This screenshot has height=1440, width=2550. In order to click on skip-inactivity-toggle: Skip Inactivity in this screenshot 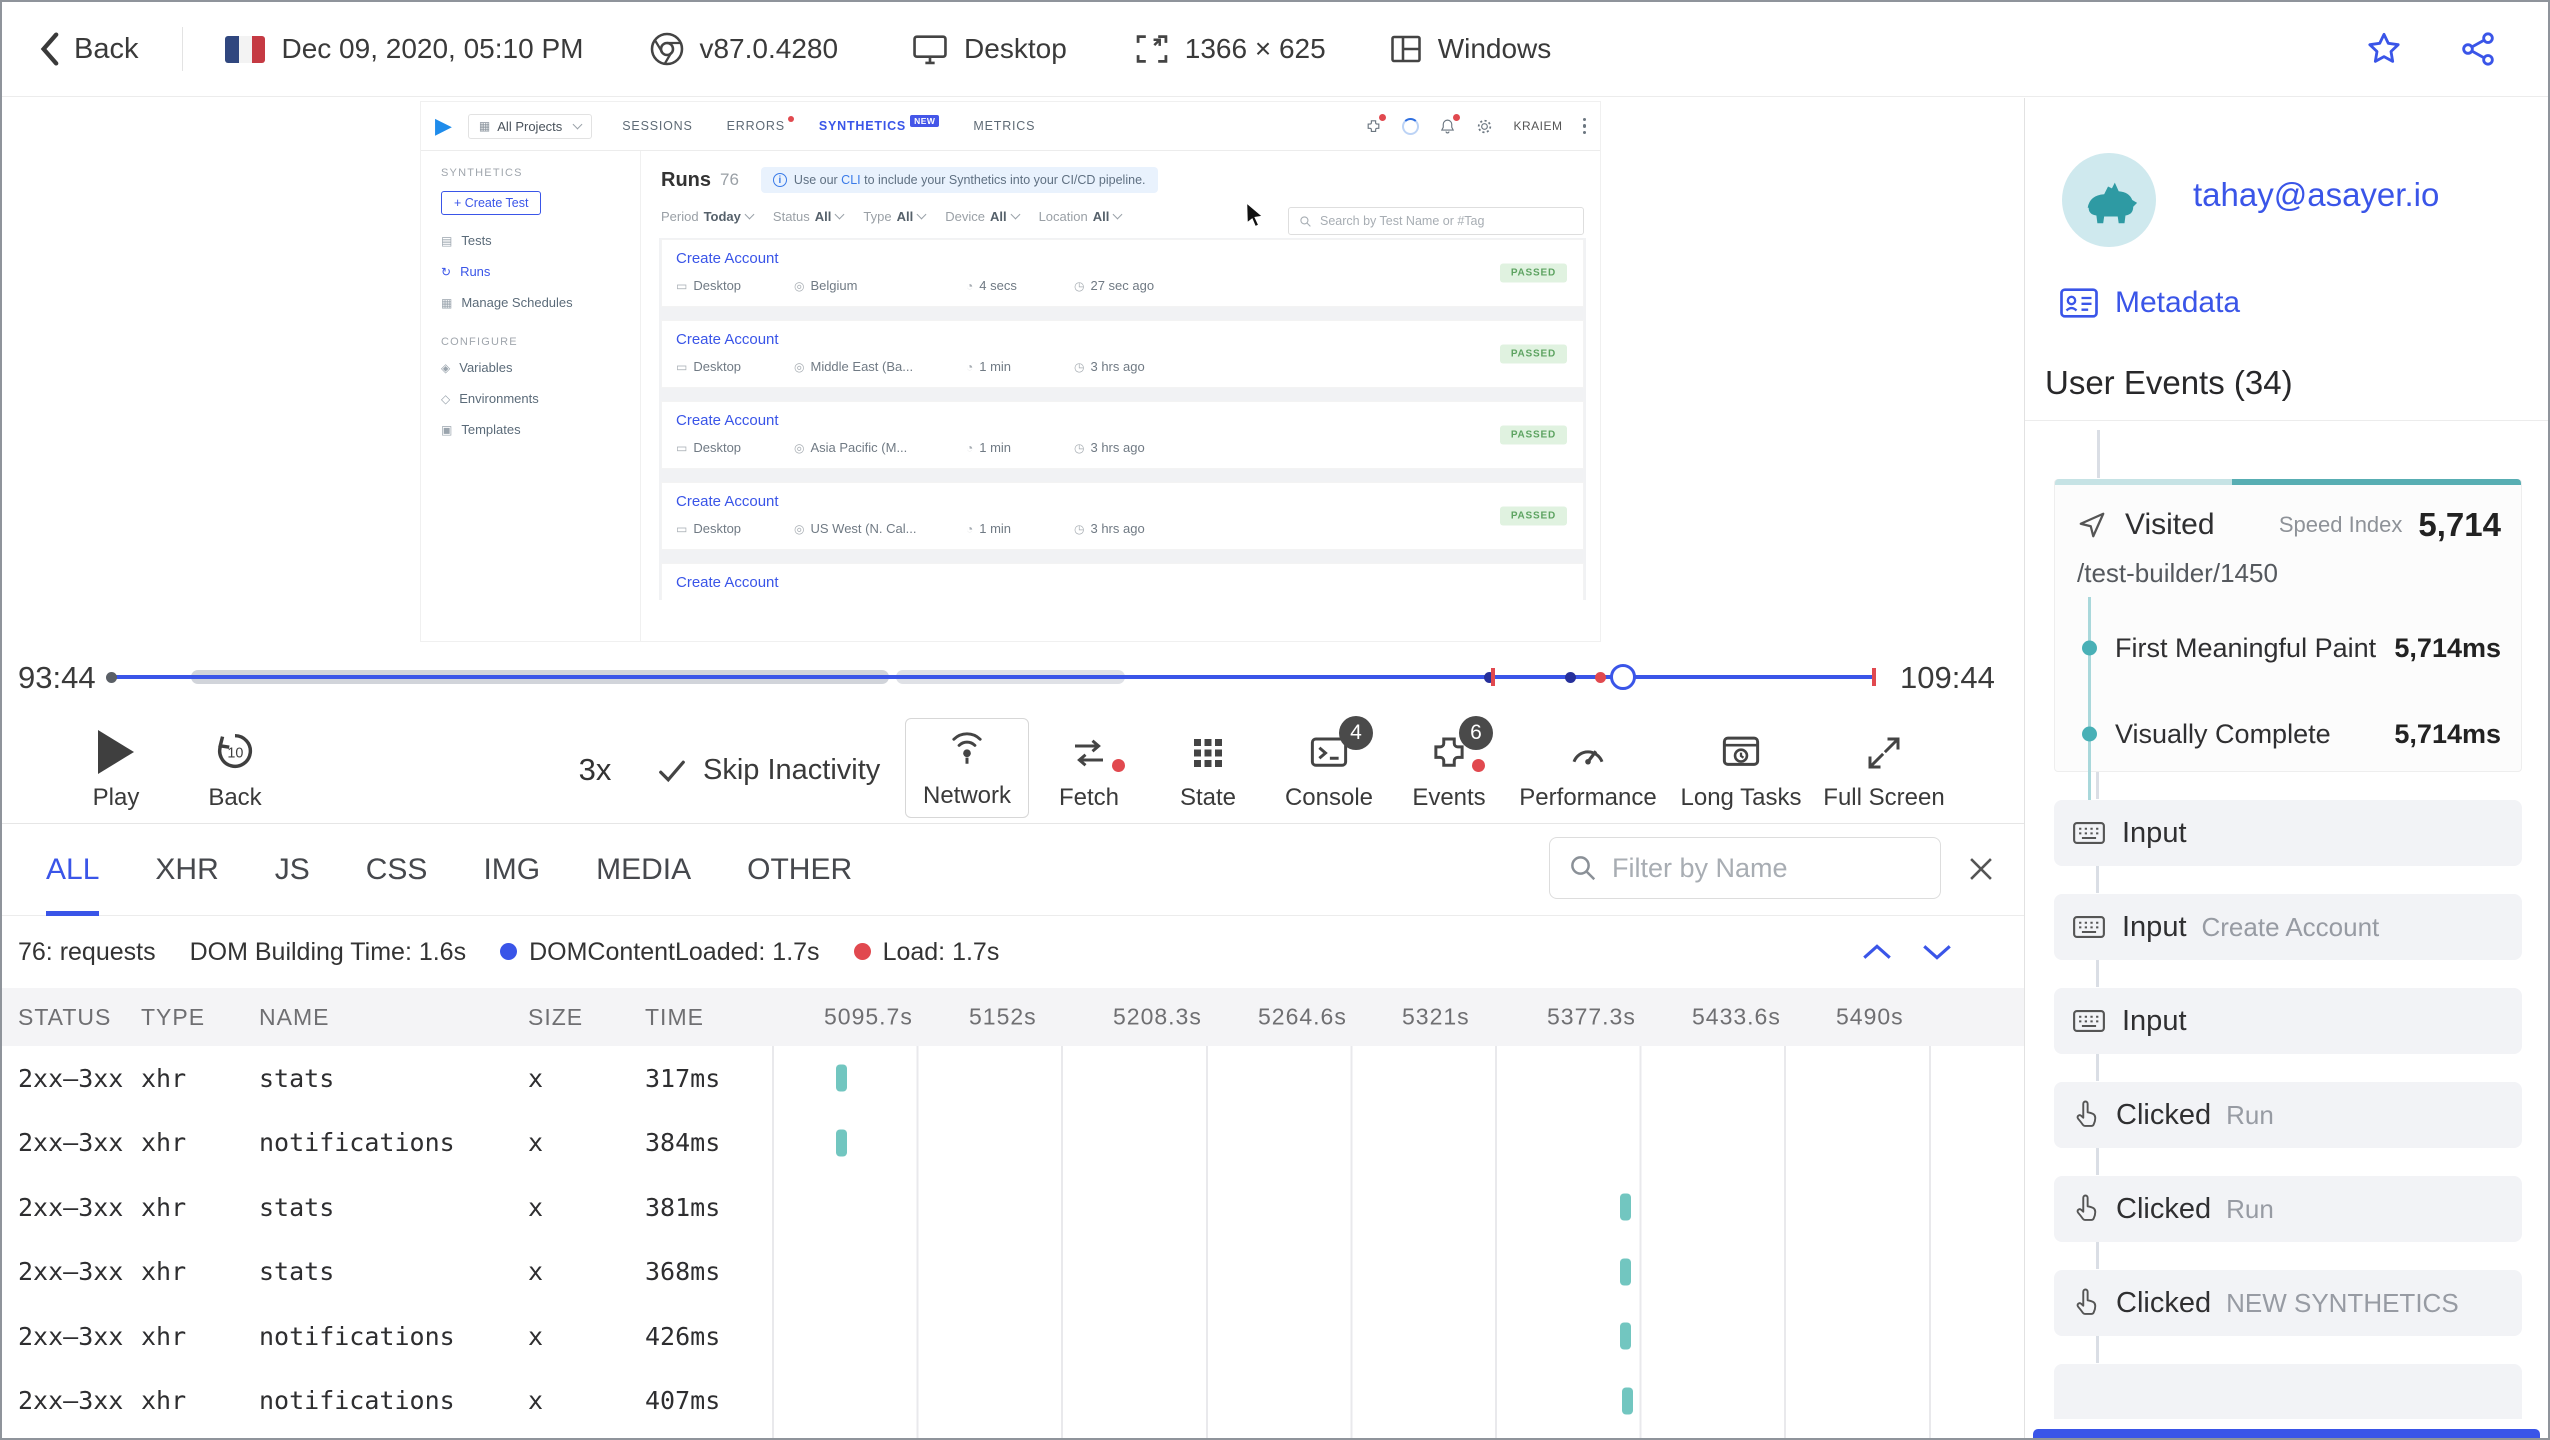, I will do `click(768, 770)`.